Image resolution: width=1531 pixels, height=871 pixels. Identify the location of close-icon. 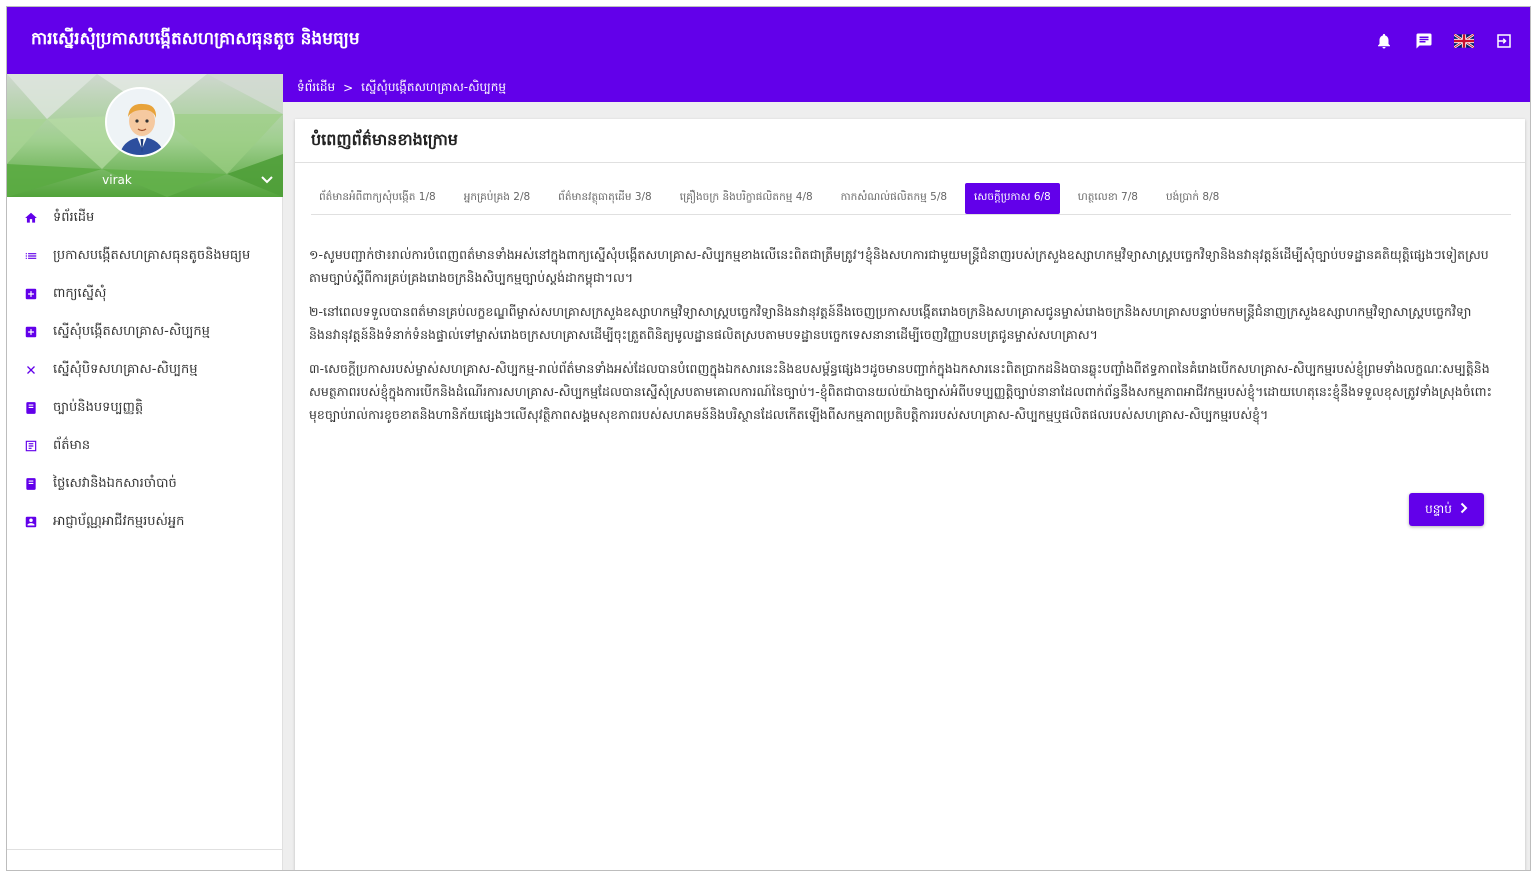
(31, 370).